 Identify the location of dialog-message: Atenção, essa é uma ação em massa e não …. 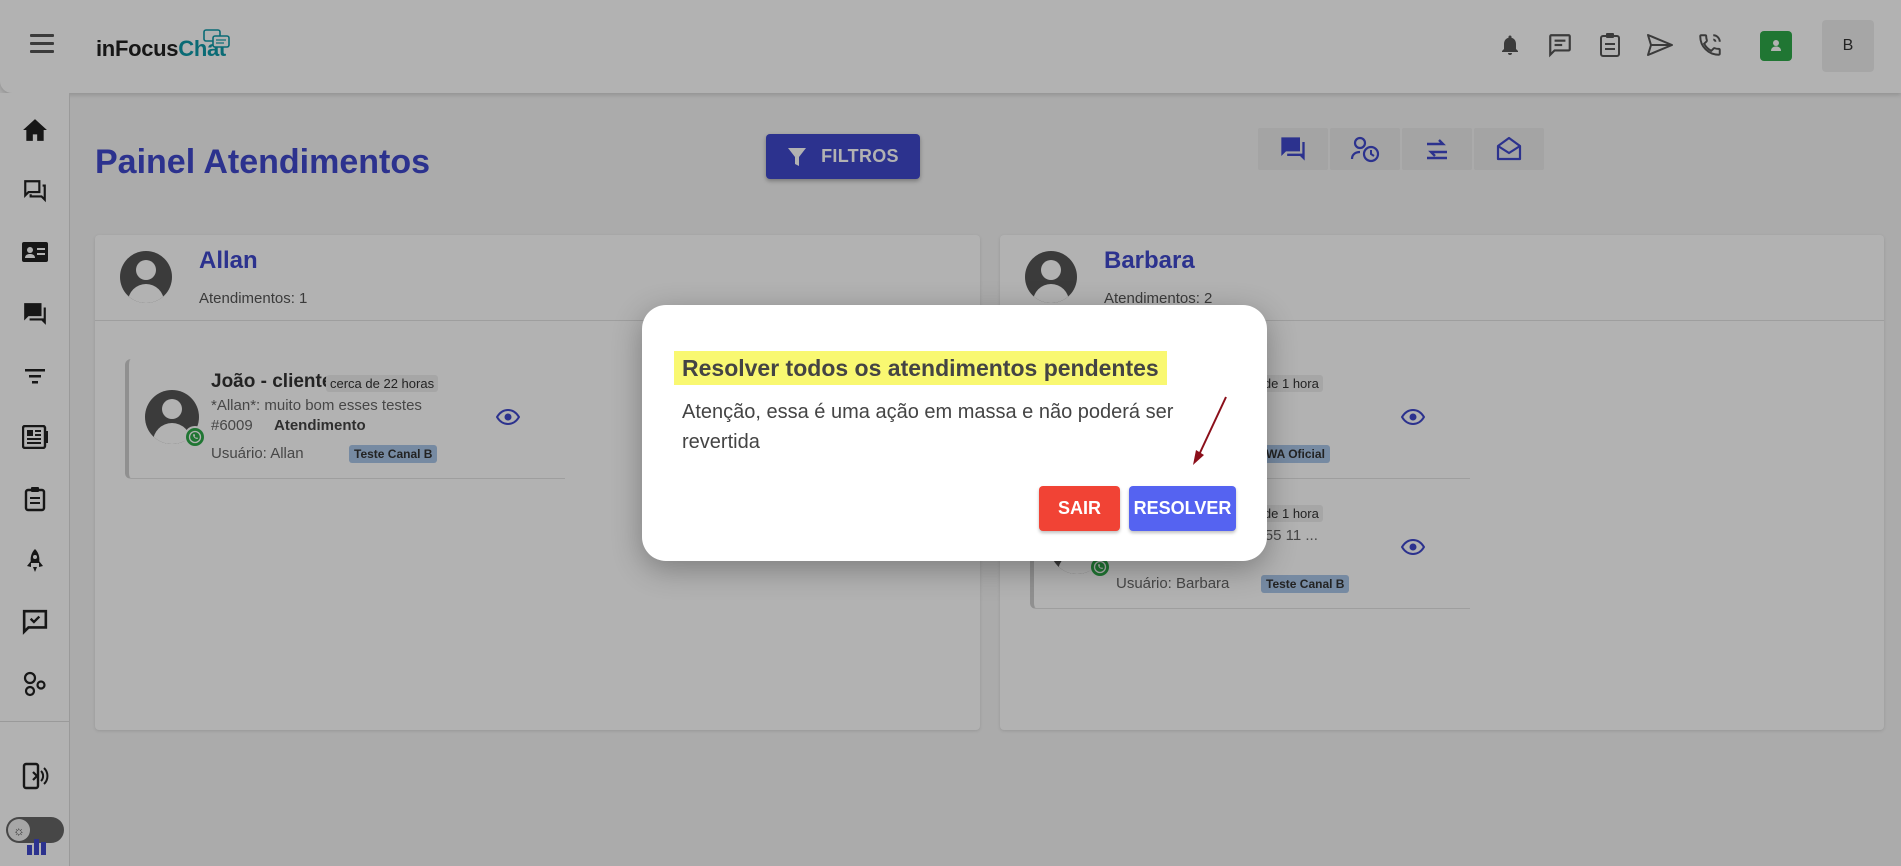
(928, 427).